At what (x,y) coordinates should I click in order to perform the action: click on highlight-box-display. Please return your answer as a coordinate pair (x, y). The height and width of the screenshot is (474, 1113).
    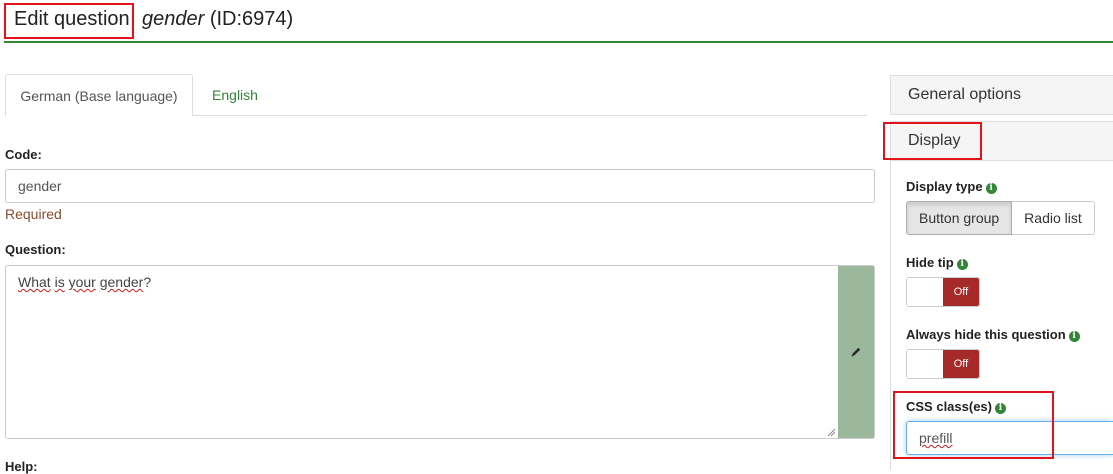
    Looking at the image, I should click on (932, 141).